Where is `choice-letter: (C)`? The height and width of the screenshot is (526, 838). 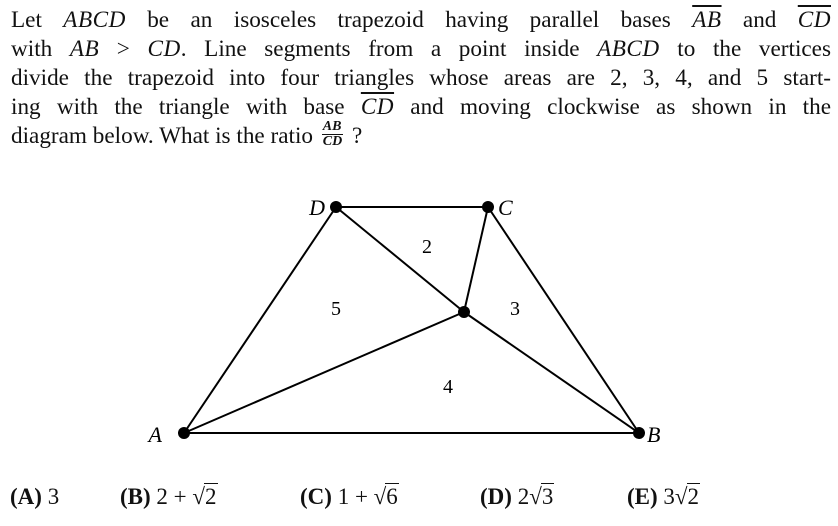
choice-letter: (C) is located at coordinates (316, 496).